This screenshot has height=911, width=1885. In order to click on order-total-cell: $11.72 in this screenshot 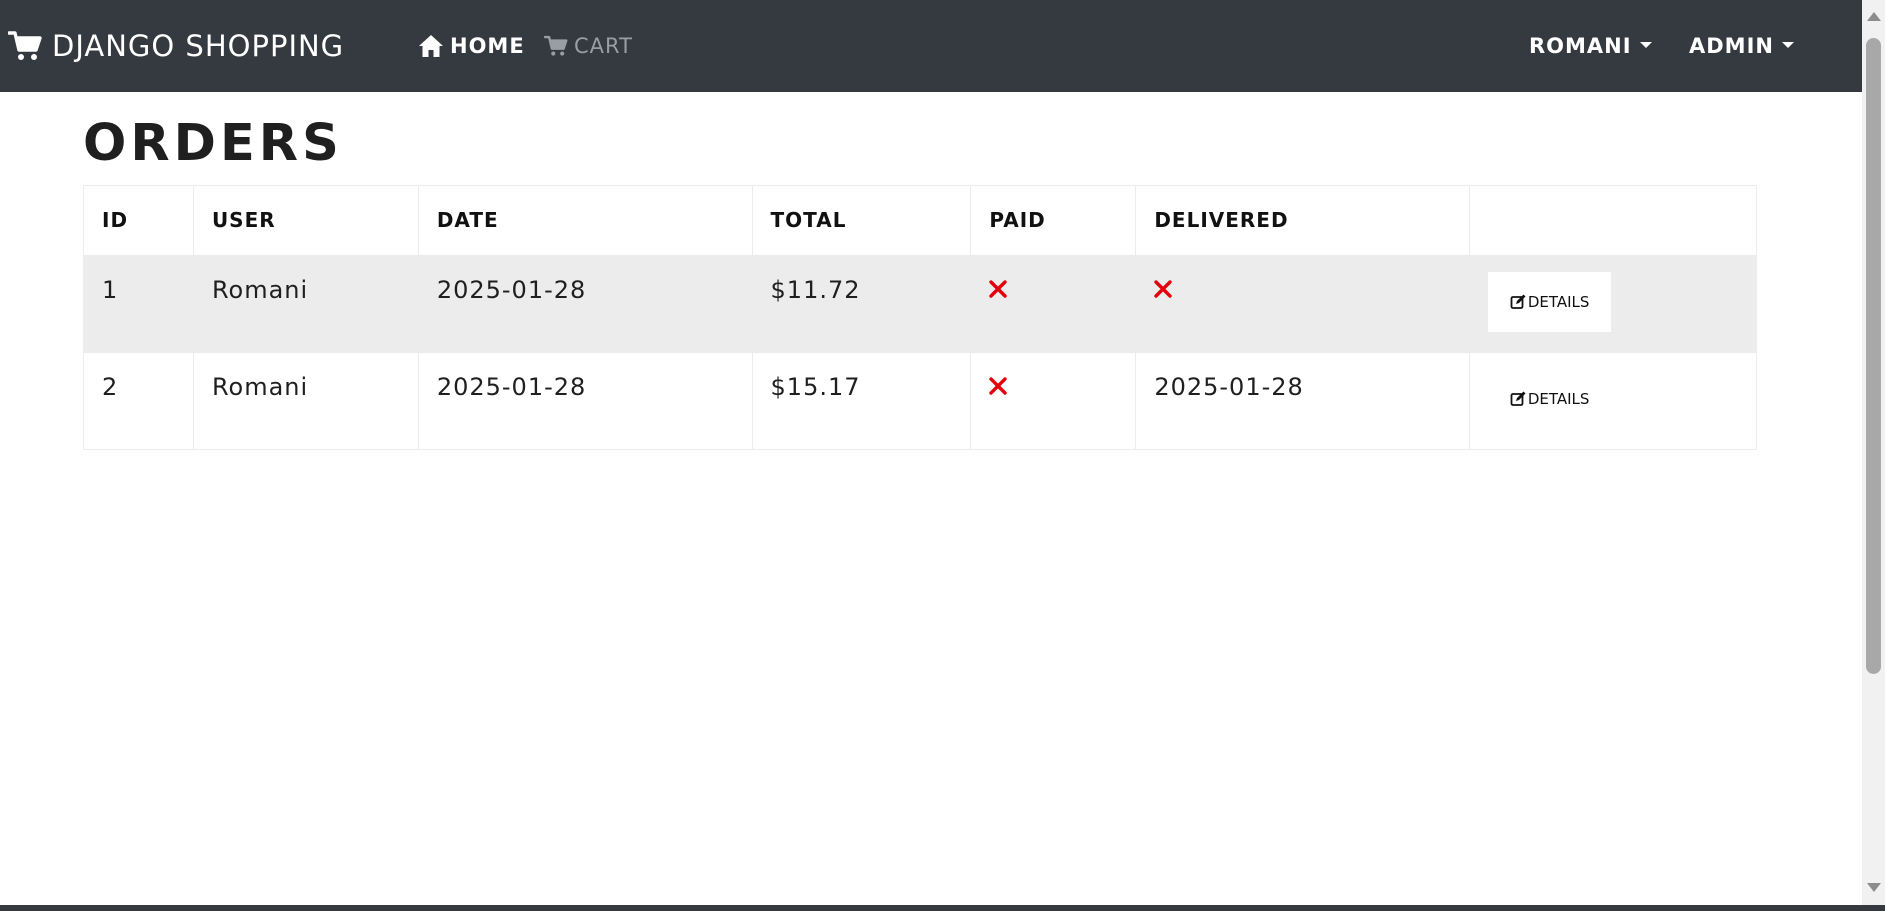, I will do `click(861, 304)`.